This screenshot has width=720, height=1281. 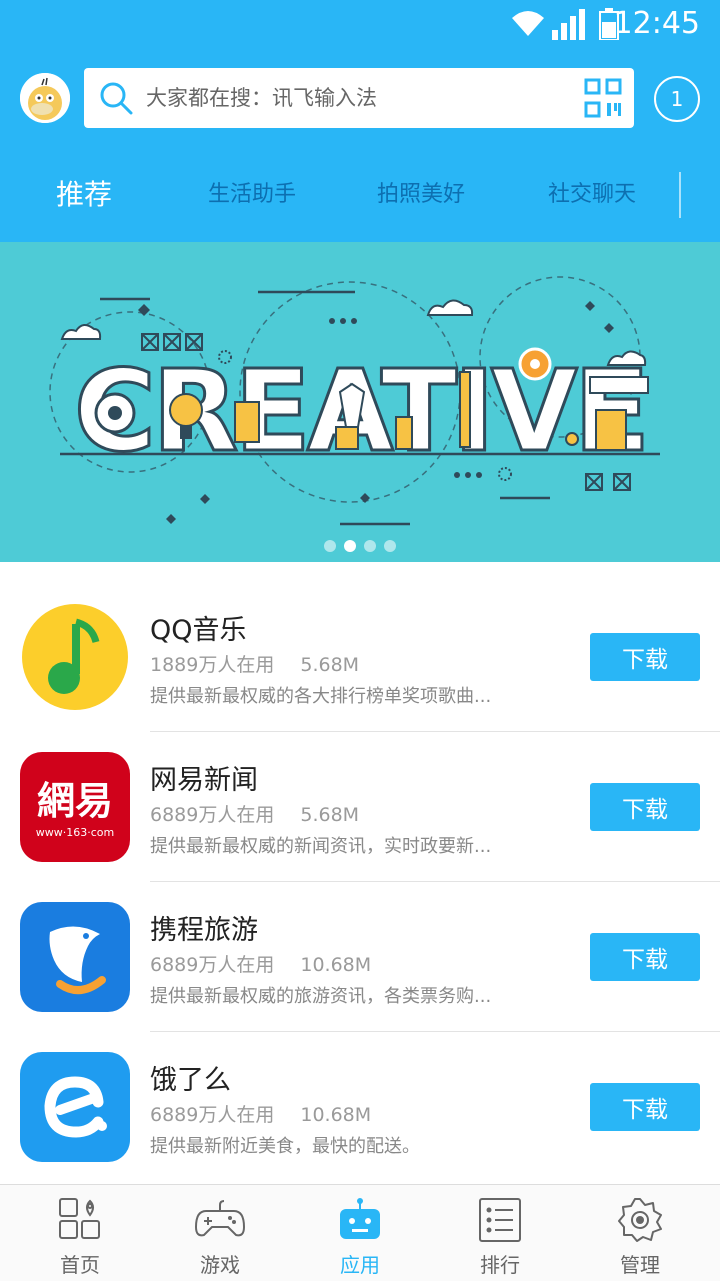 I want to click on tab-recommend: 推荐, so click(x=84, y=195).